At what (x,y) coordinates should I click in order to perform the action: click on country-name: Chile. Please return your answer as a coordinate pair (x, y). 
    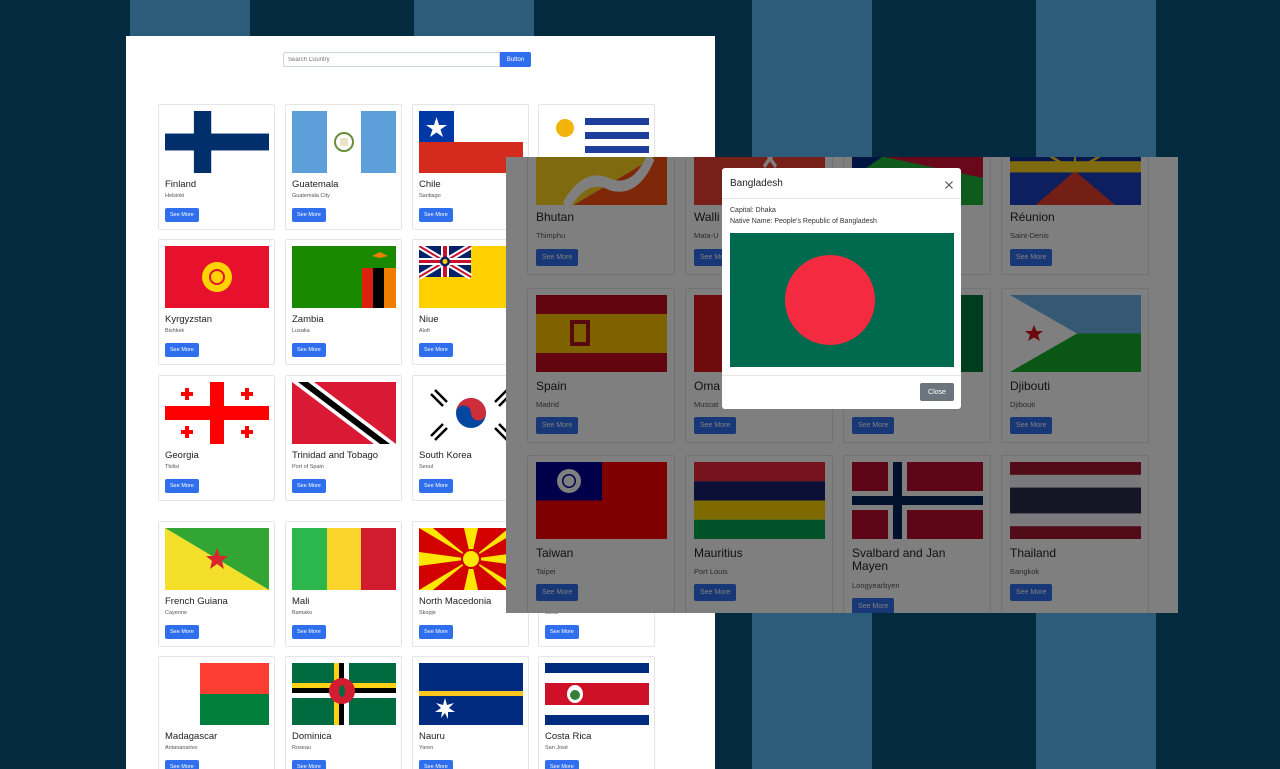
    Looking at the image, I should click on (430, 184).